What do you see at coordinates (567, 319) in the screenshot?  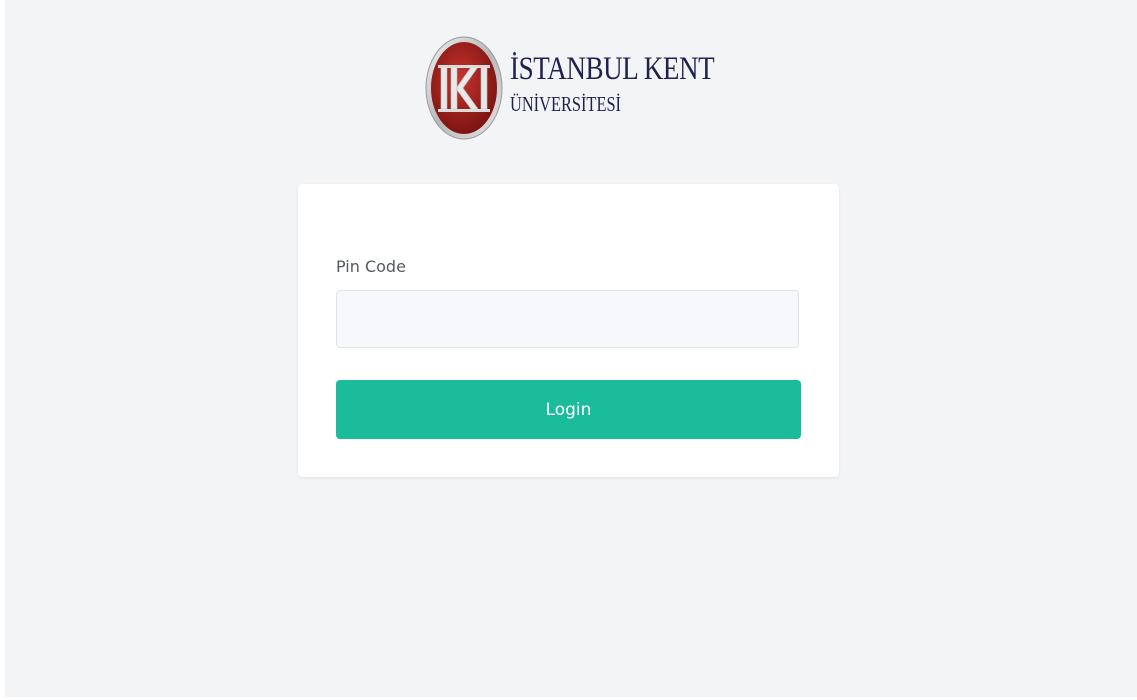 I see `pin-code-input` at bounding box center [567, 319].